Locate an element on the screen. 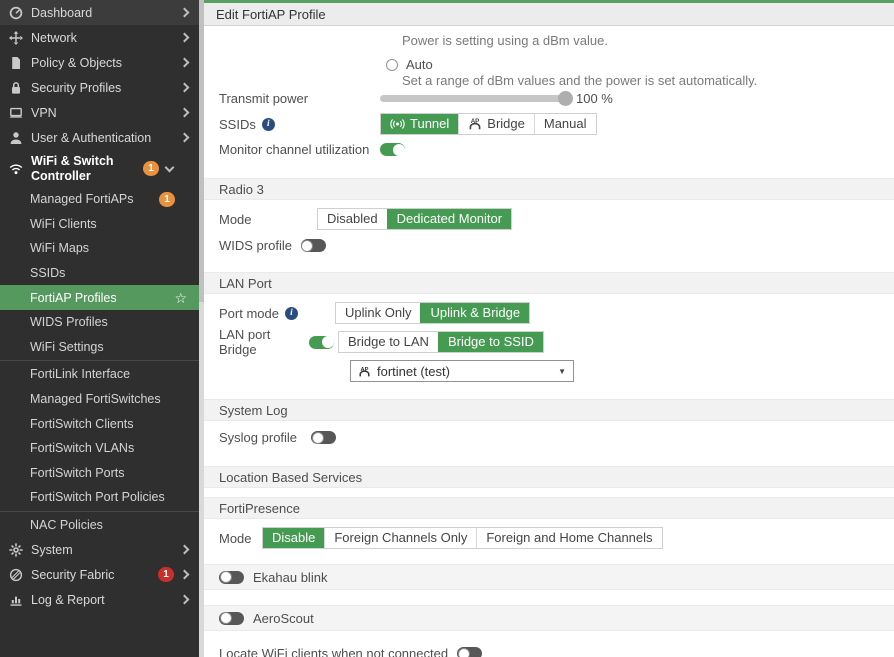 This screenshot has width=894, height=657. bridge-to-ssid-option: Bridge to SSID is located at coordinates (490, 342).